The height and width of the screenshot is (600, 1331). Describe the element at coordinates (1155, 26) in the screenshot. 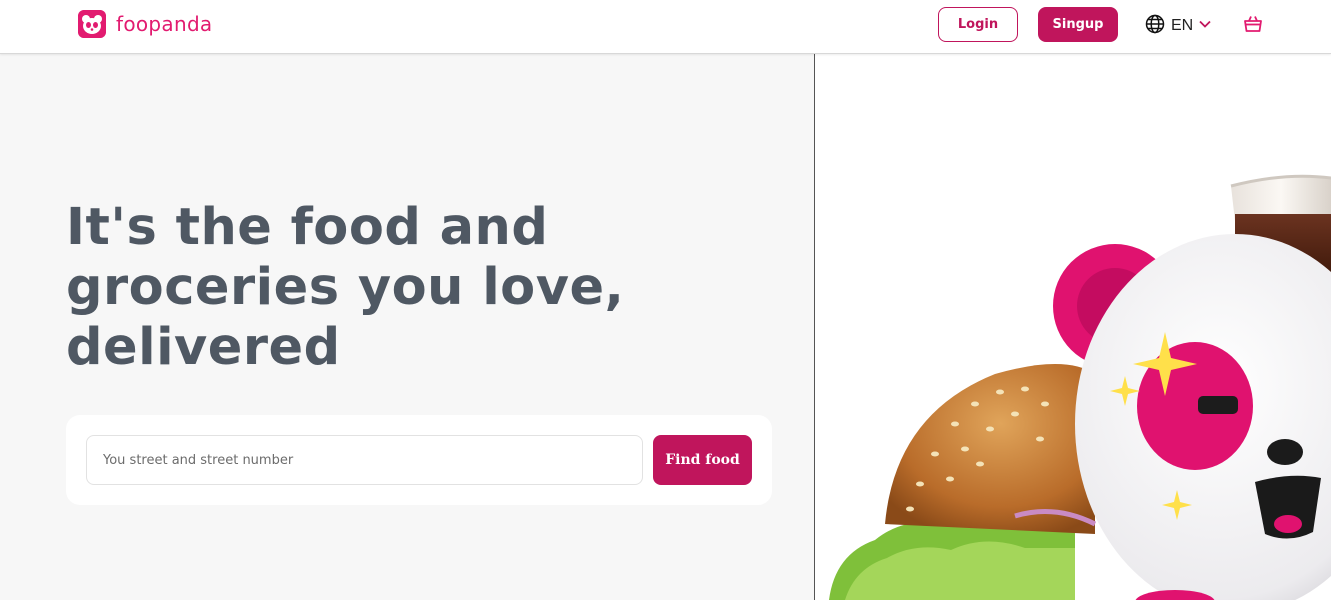

I see `globe-icon` at that location.